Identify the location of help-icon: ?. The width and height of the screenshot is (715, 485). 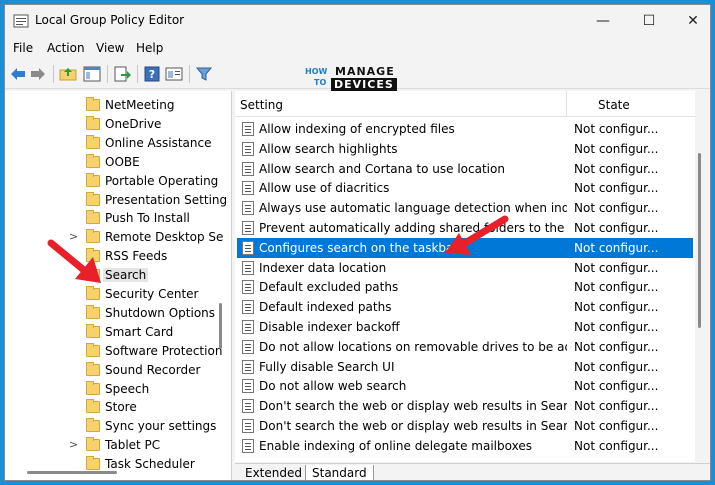
(152, 74).